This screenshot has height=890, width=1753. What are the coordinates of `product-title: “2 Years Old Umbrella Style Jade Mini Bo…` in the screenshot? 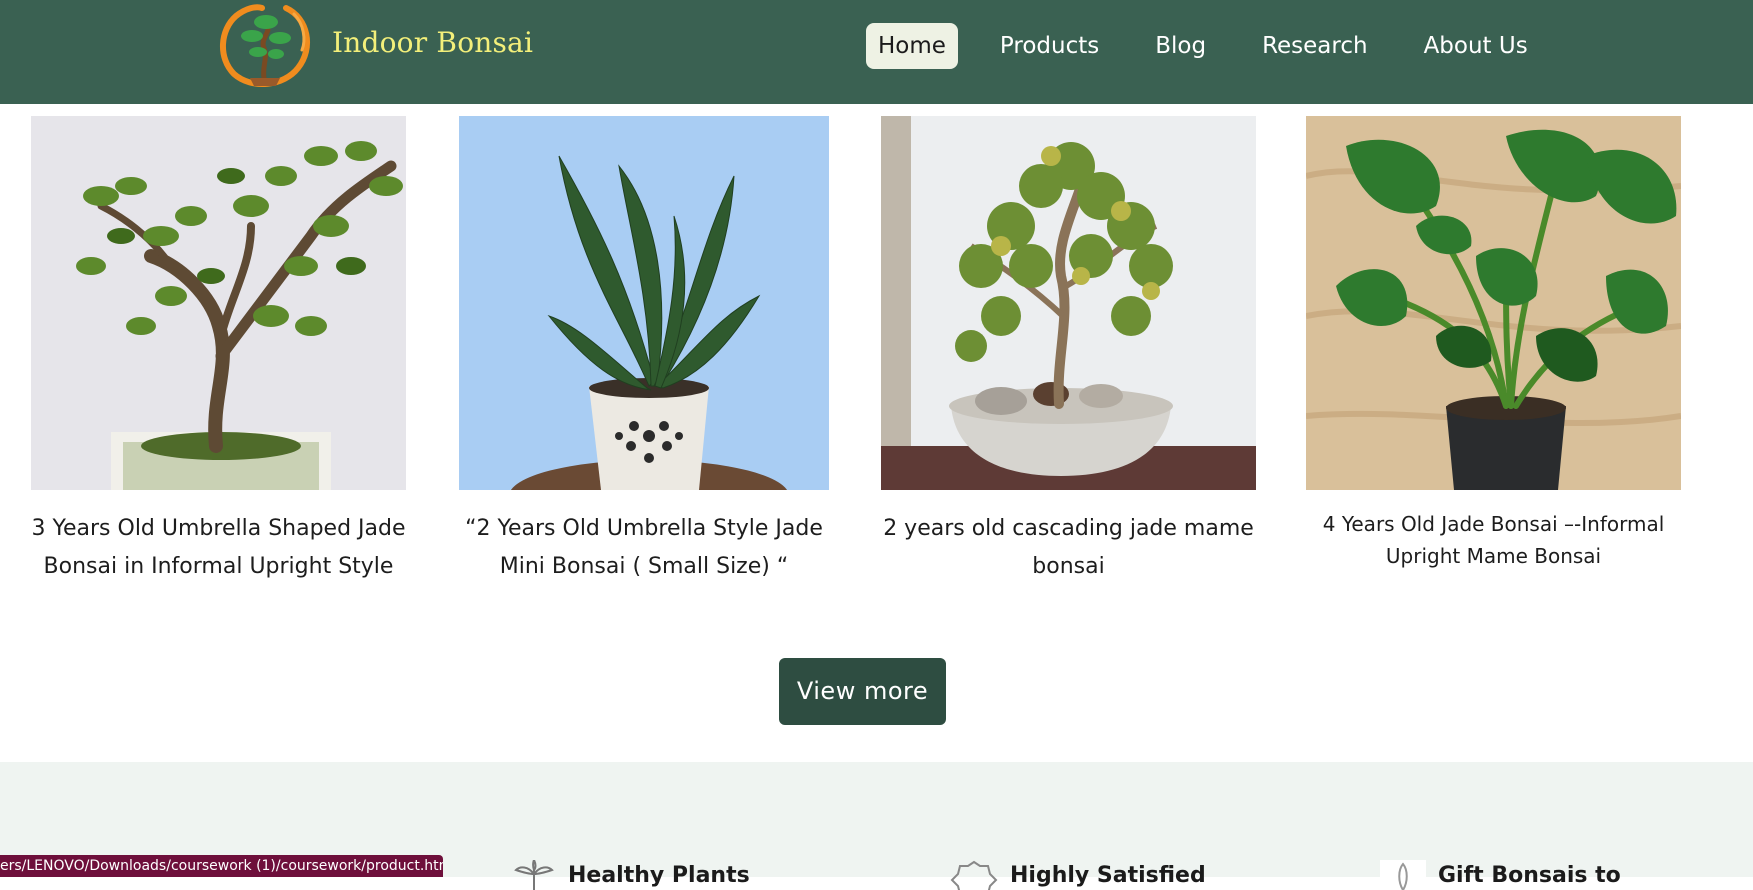 It's located at (644, 548).